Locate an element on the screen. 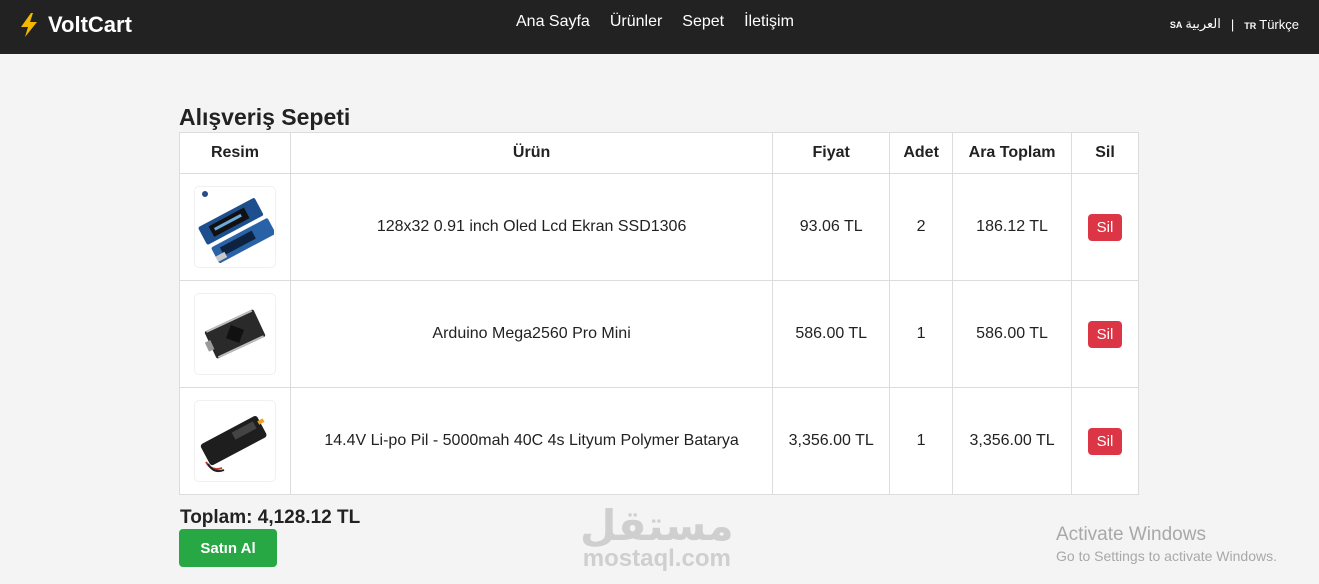 The height and width of the screenshot is (584, 1319). lang-arabic: SA العربية is located at coordinates (1195, 24).